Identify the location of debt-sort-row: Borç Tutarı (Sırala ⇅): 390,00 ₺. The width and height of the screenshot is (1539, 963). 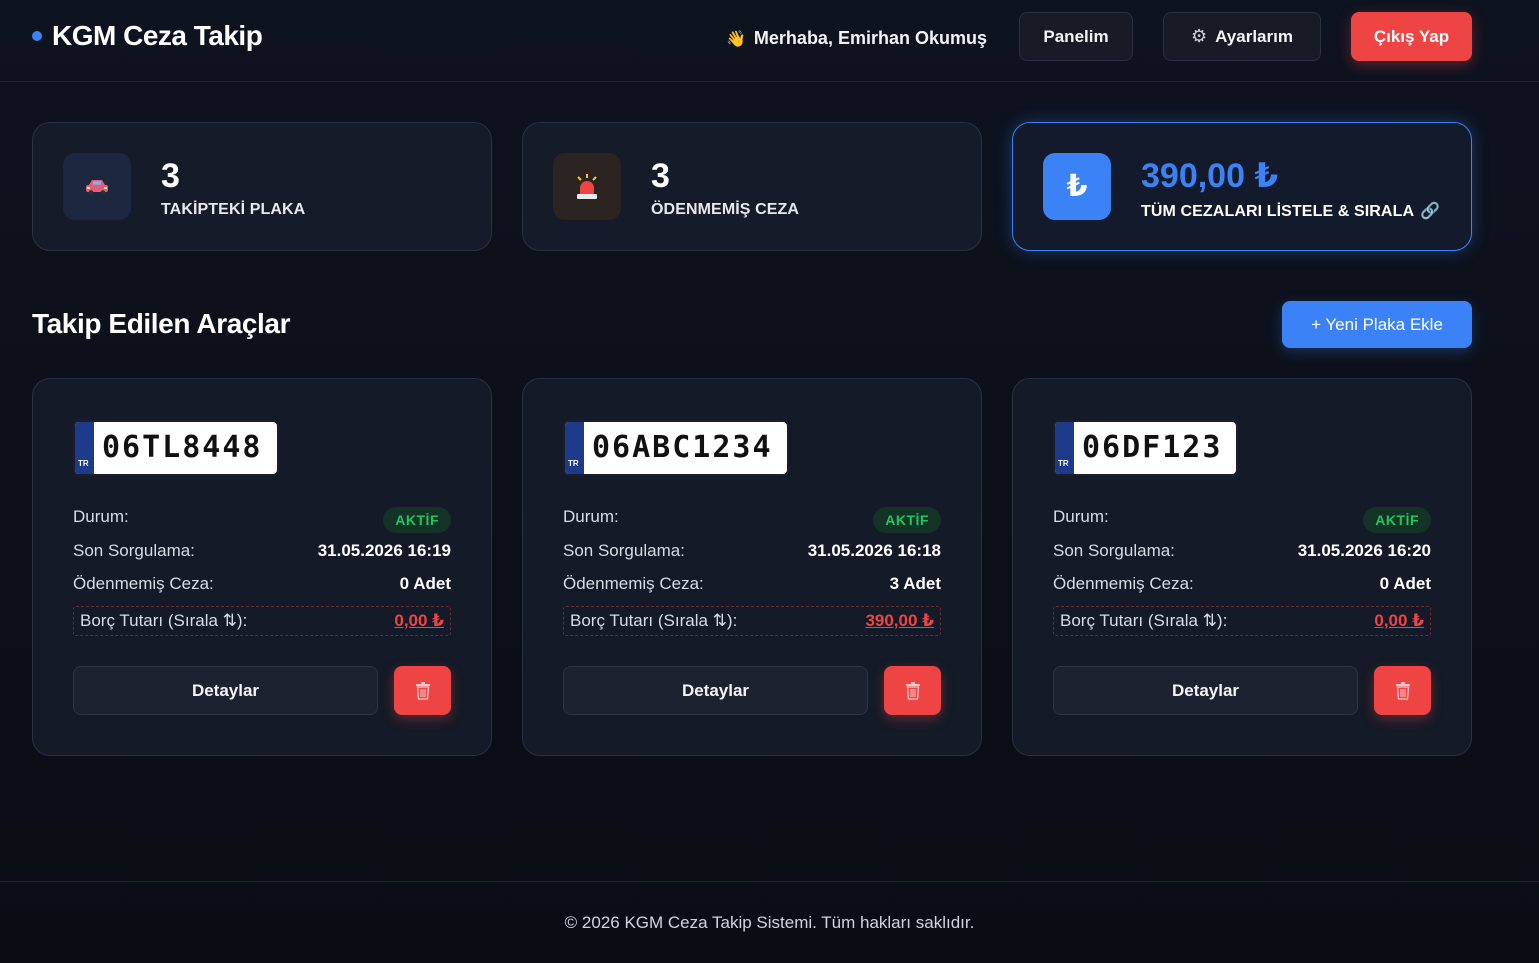
(752, 621).